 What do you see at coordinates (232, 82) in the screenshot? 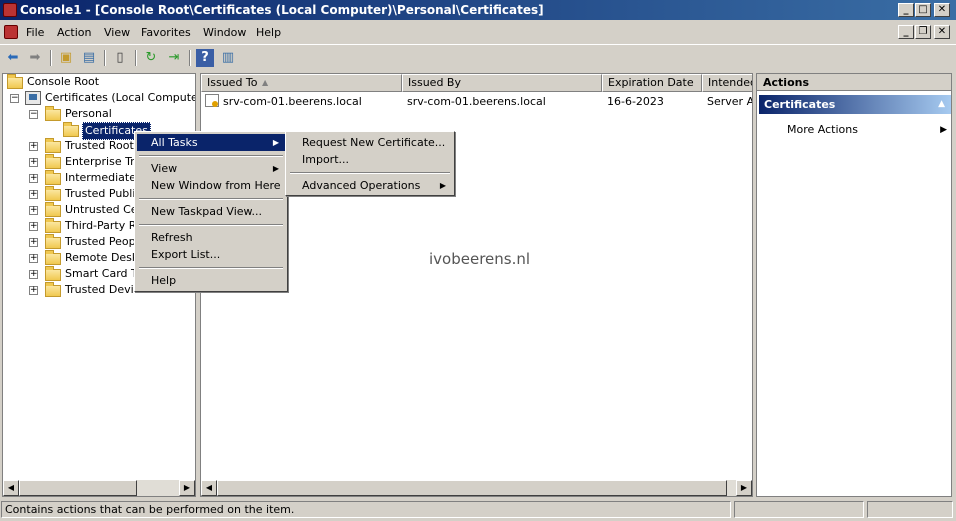
I see `column-label: Issued To` at bounding box center [232, 82].